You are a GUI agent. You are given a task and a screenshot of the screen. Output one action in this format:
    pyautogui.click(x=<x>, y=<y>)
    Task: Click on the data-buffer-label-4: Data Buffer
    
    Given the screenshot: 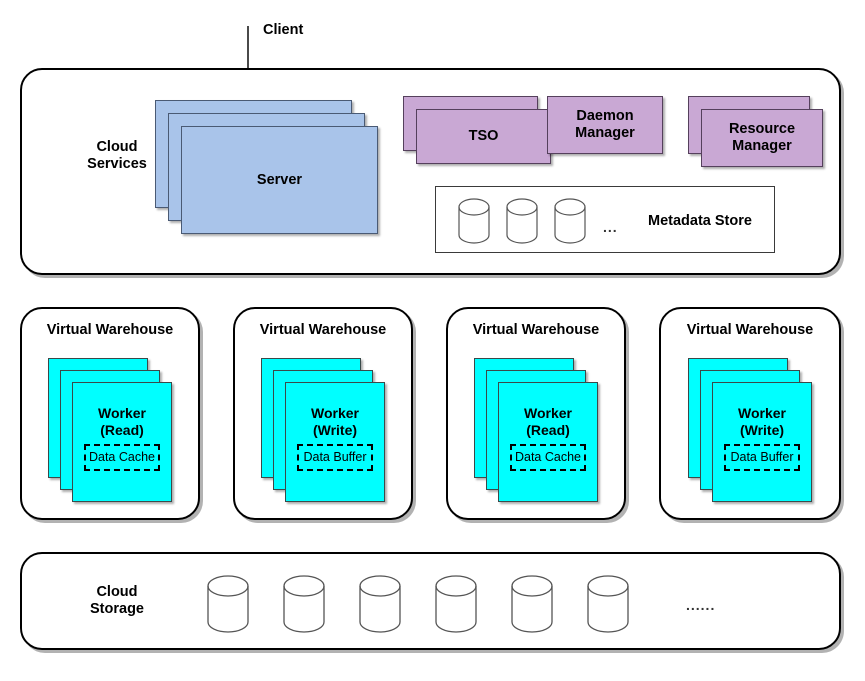 What is the action you would take?
    pyautogui.click(x=762, y=457)
    